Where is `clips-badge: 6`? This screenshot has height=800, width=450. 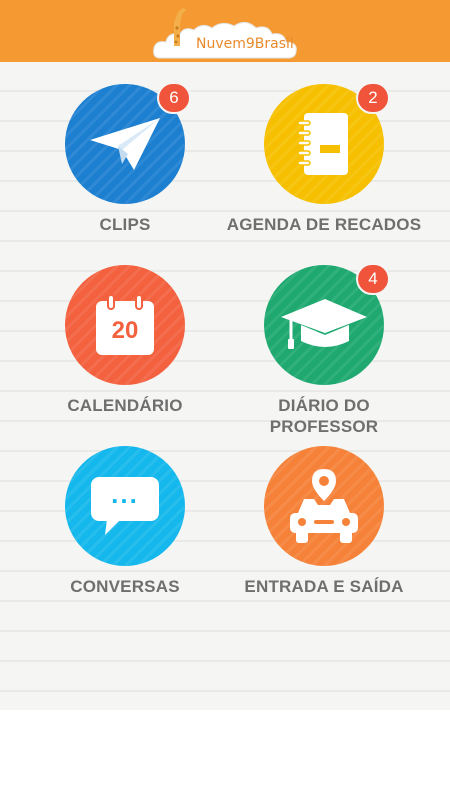 clips-badge: 6 is located at coordinates (174, 98).